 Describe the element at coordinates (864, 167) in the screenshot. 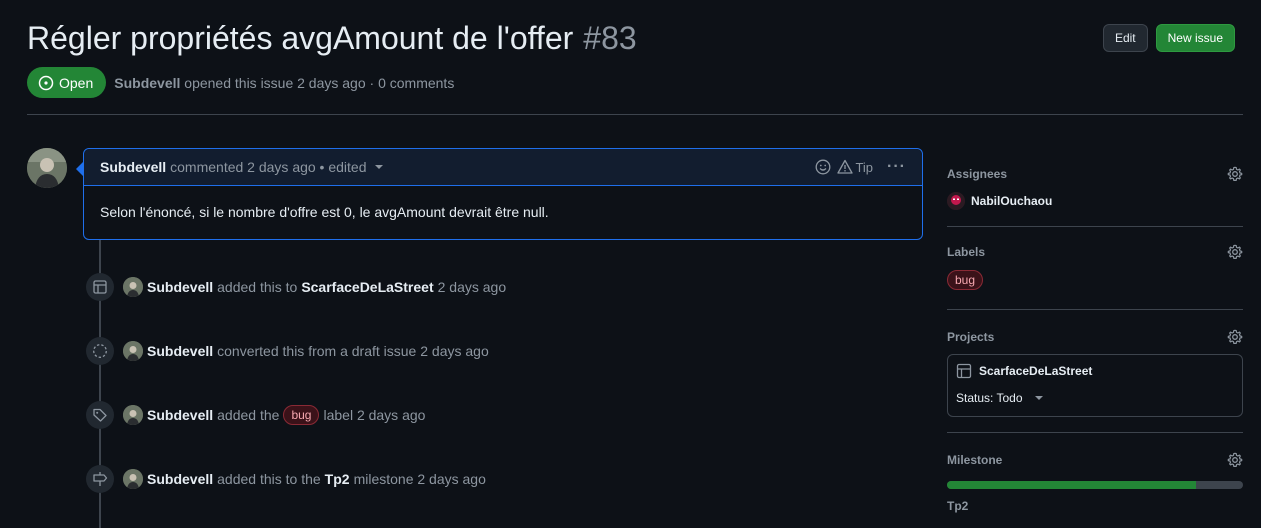

I see `tip-text: Tip` at that location.